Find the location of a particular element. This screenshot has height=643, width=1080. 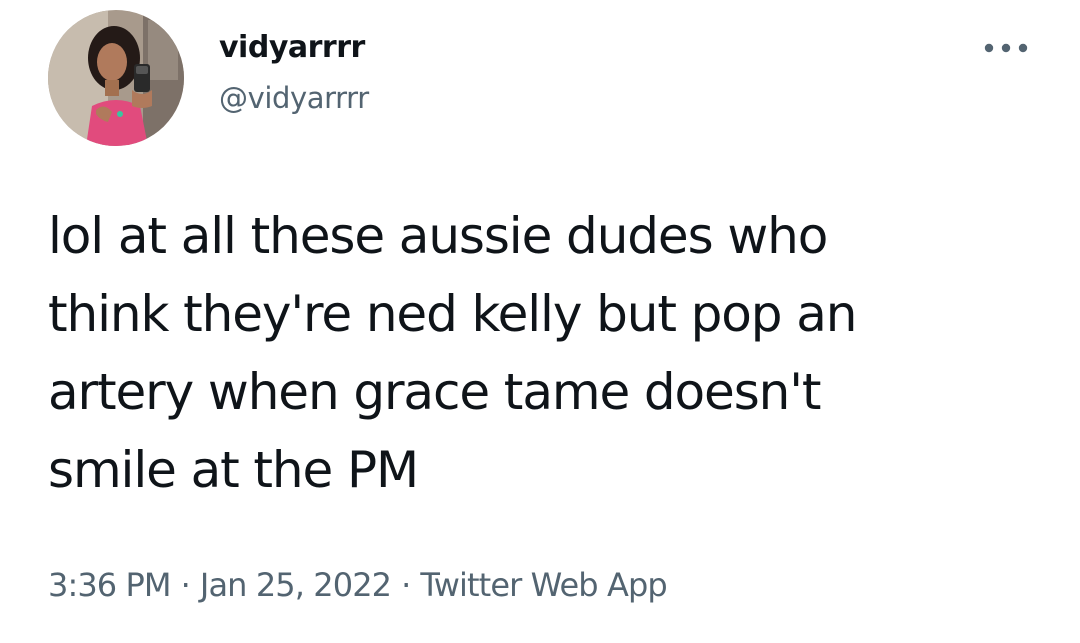

author-handle: @vidyarrrr is located at coordinates (294, 98).